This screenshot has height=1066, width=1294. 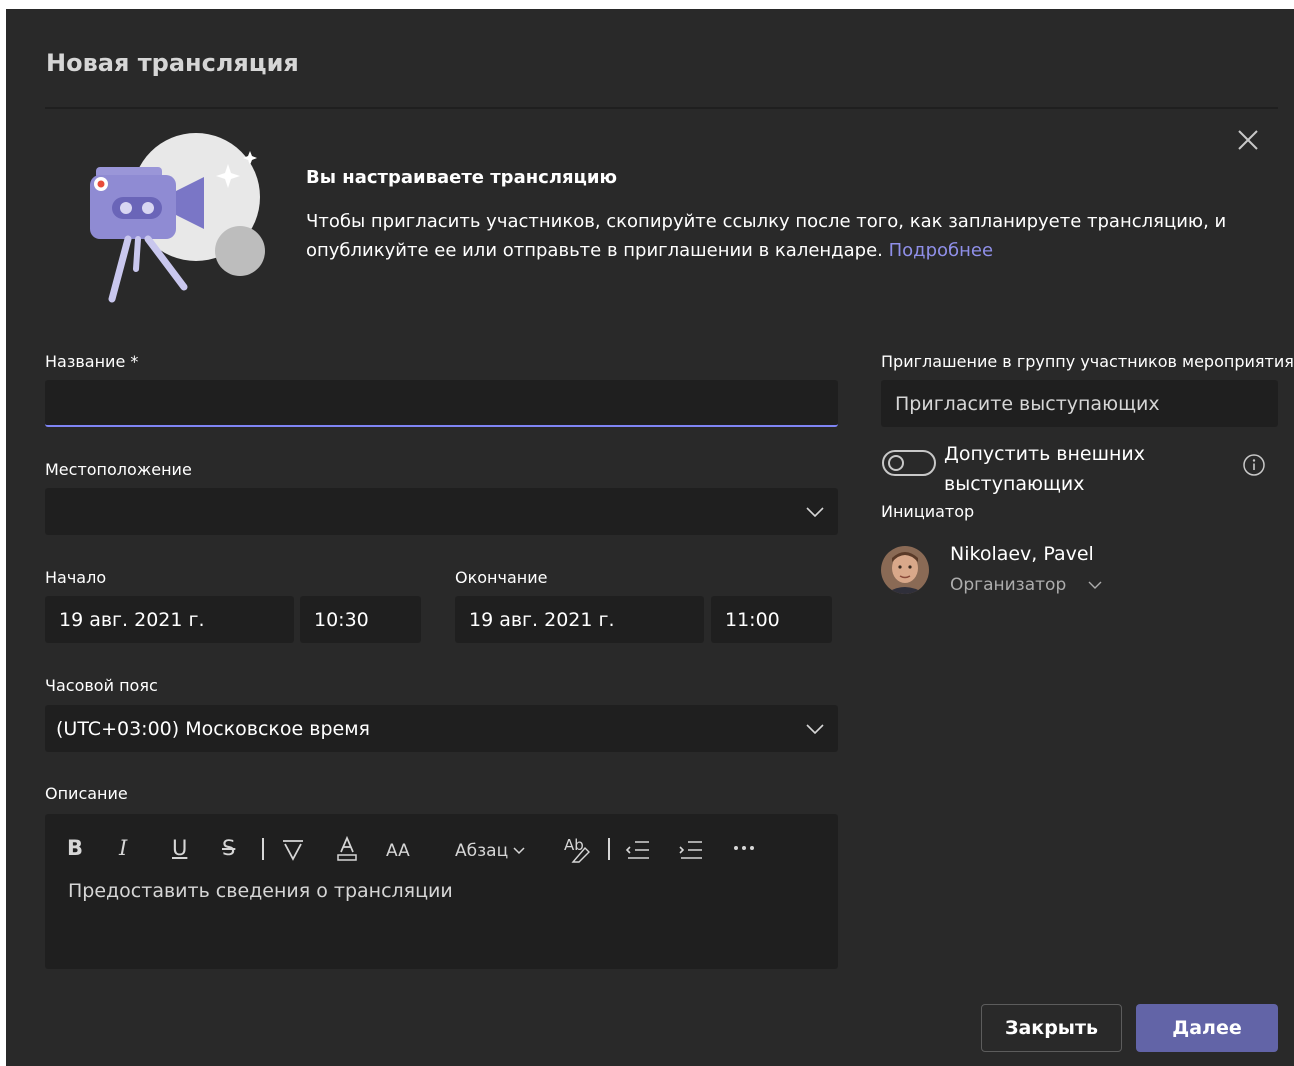 I want to click on font-size-button: AA, so click(x=398, y=851).